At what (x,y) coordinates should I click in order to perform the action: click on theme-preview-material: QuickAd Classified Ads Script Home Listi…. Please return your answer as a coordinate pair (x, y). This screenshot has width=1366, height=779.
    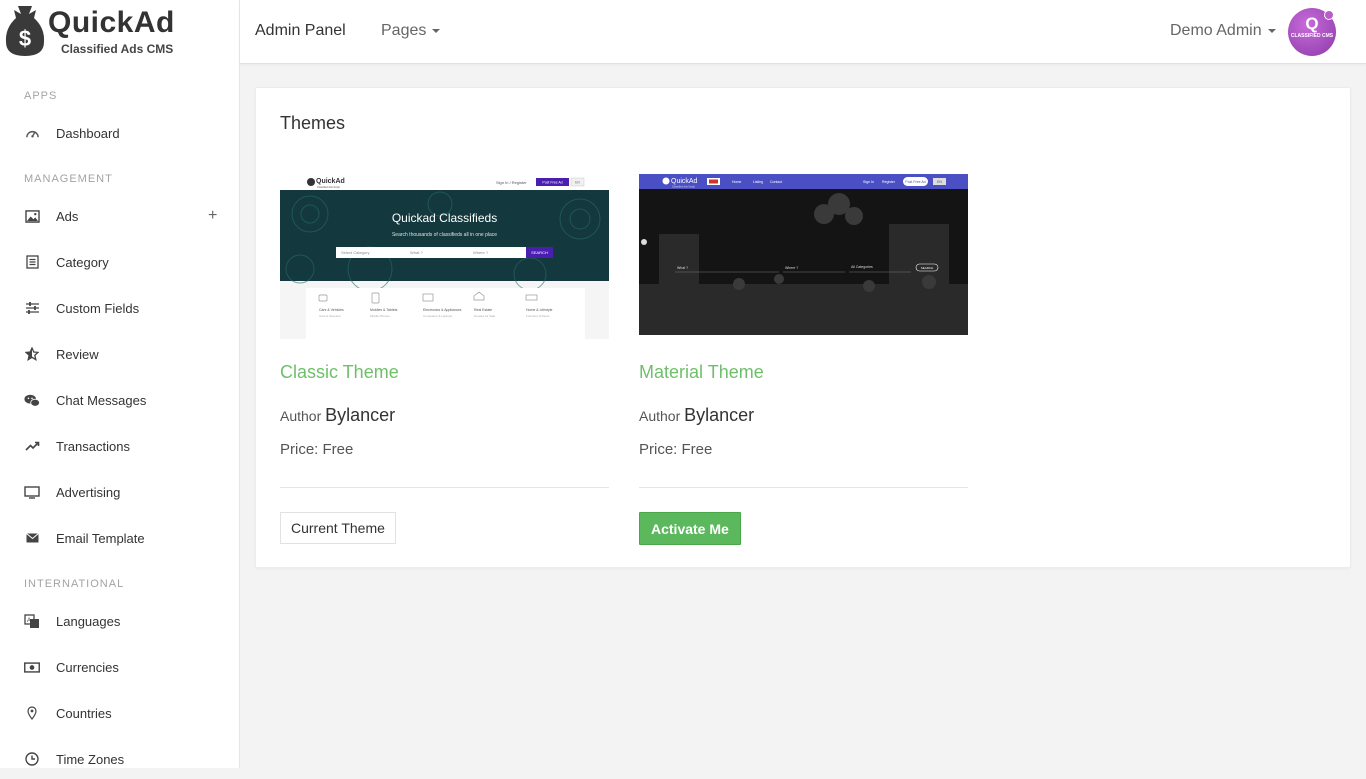
    Looking at the image, I should click on (803, 256).